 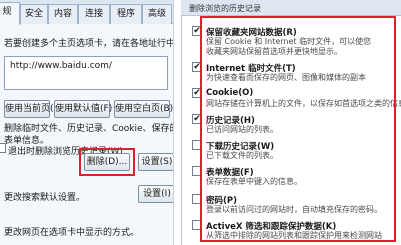 I want to click on dialog-title: 删除浏览的历史记录, so click(x=225, y=8).